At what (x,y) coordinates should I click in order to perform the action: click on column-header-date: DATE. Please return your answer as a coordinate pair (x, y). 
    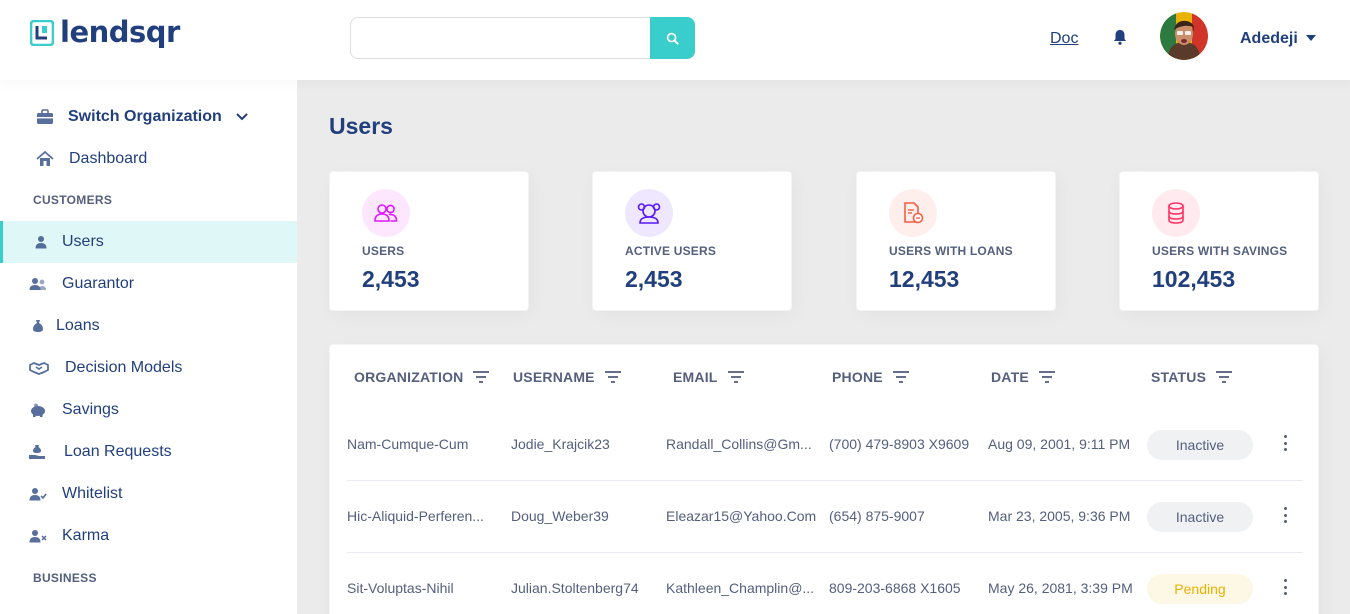
    Looking at the image, I should click on (1023, 377).